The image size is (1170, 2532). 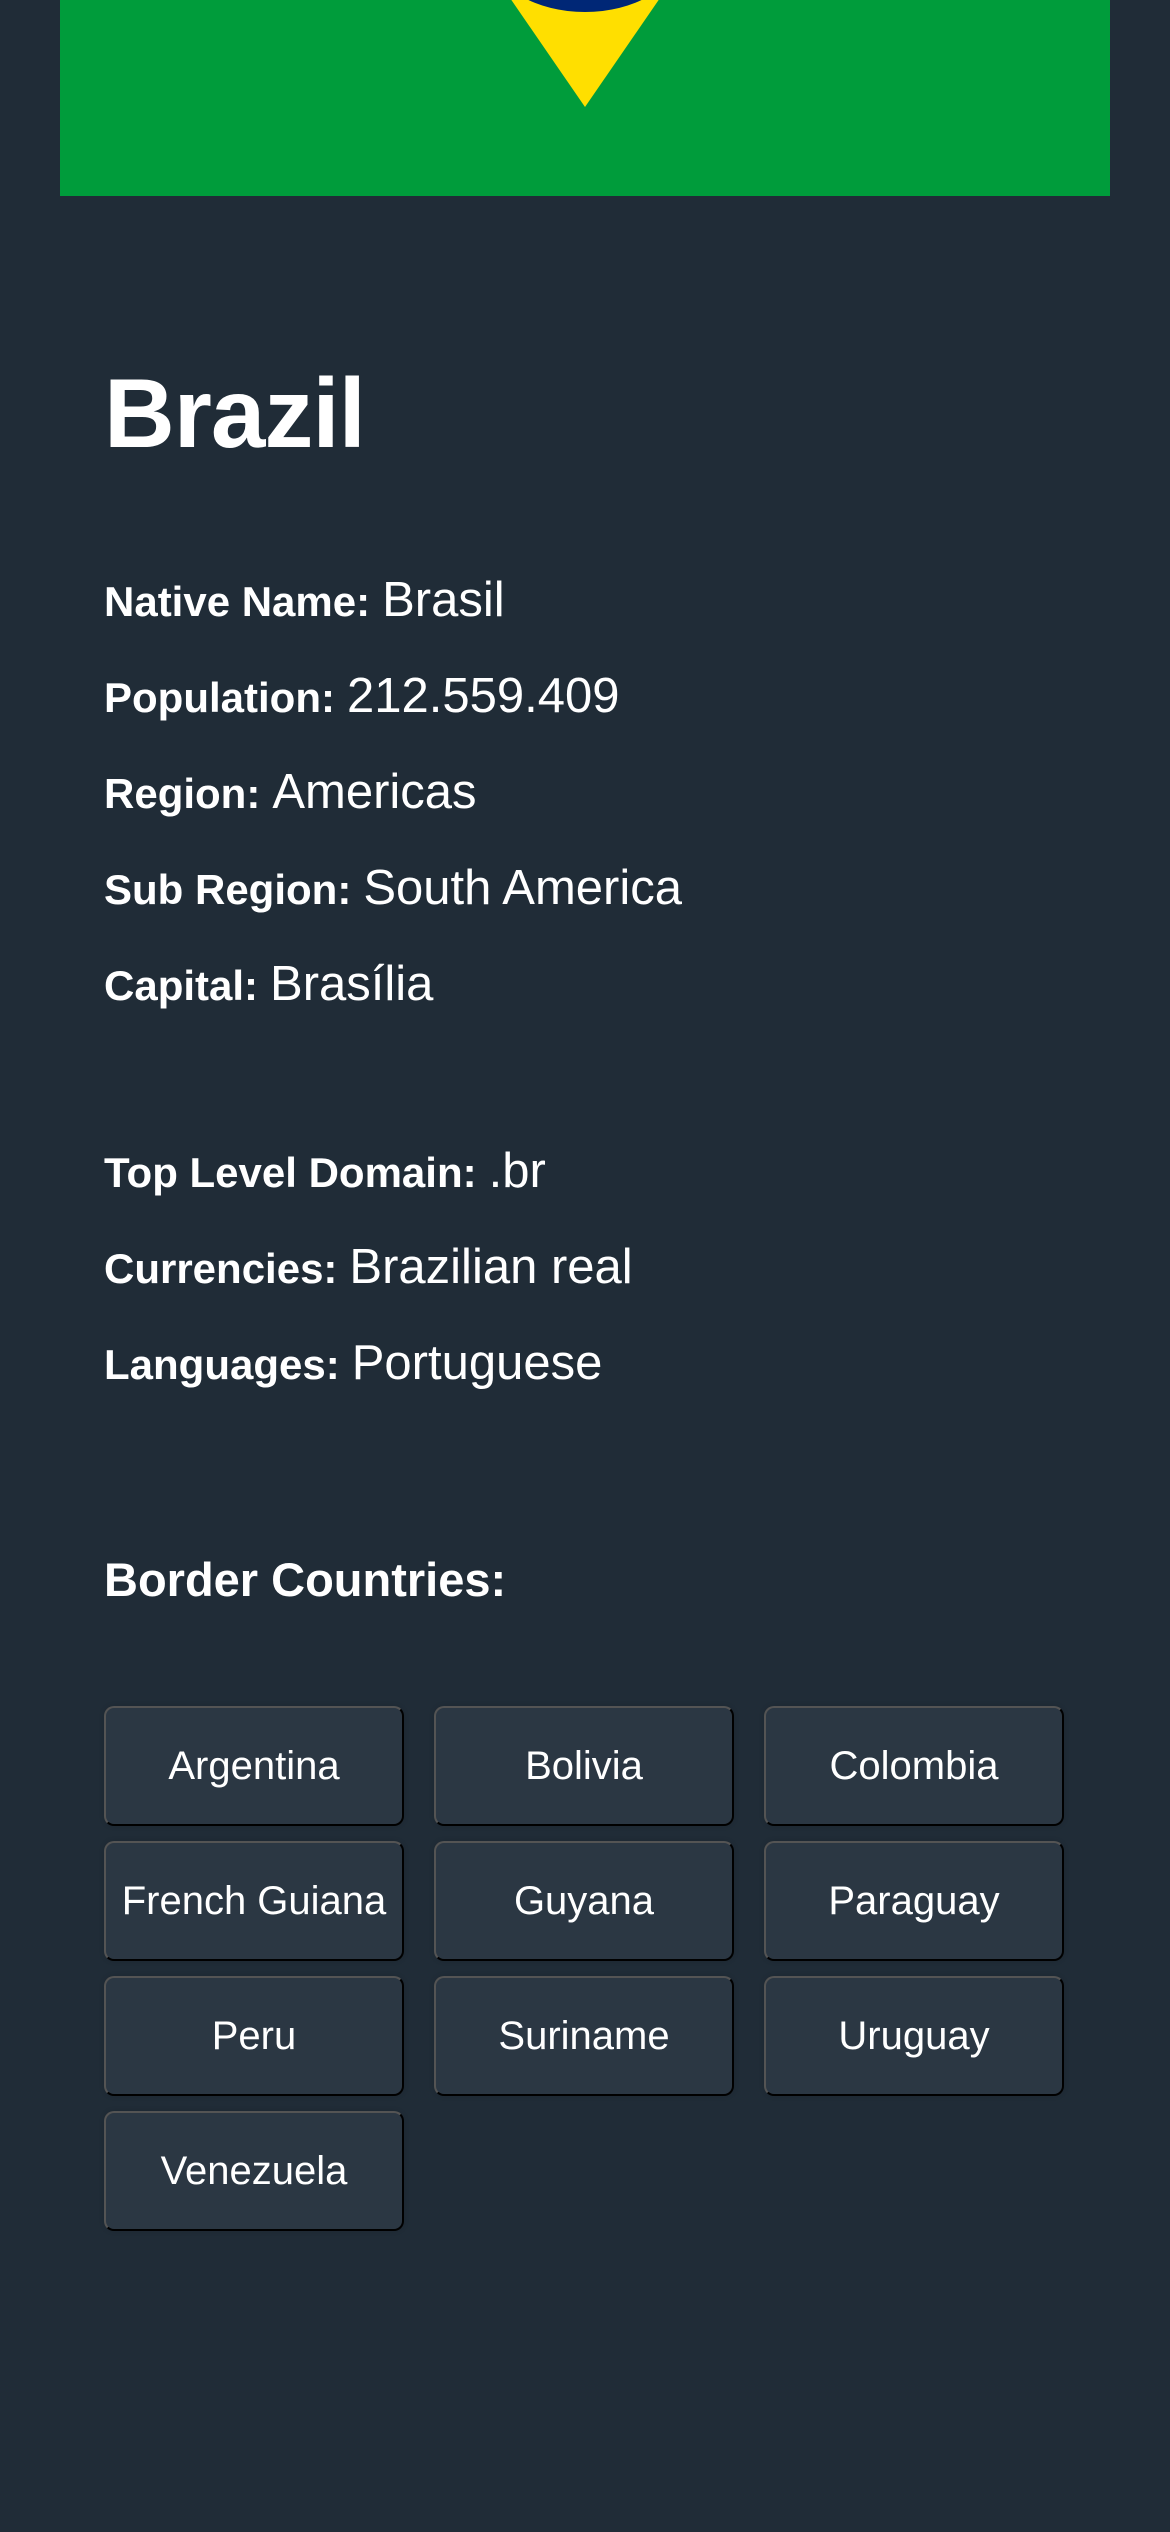 I want to click on top-level-domain-value: .br, so click(x=517, y=1171).